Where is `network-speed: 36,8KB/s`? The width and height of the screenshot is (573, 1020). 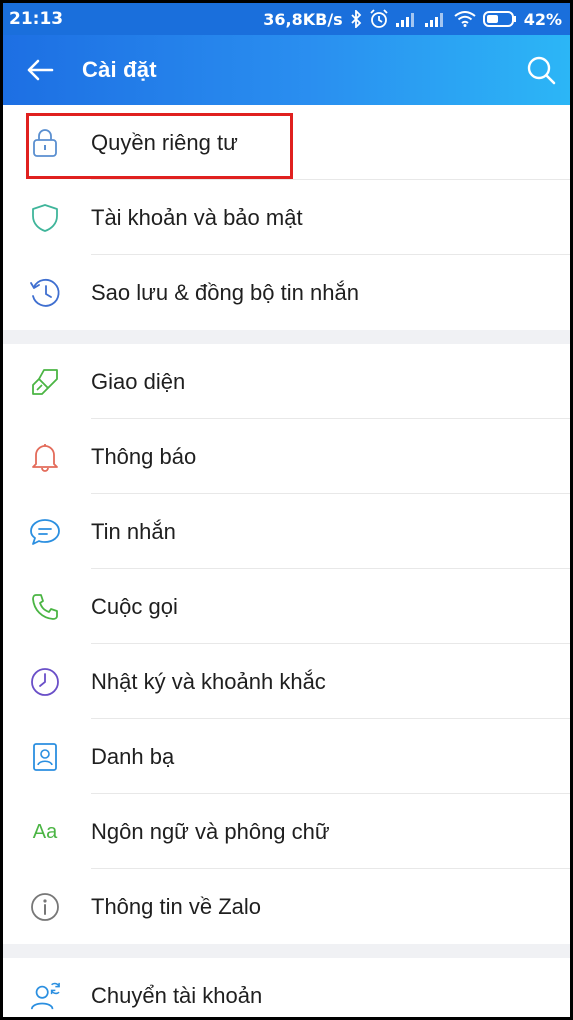 network-speed: 36,8KB/s is located at coordinates (303, 19).